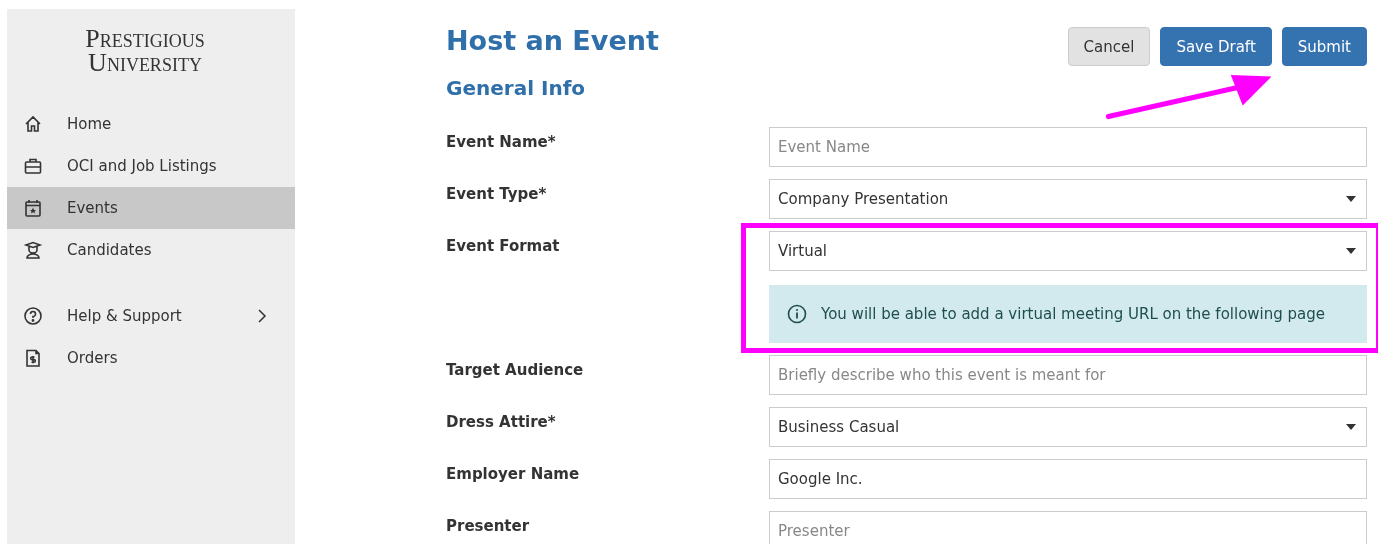 The width and height of the screenshot is (1378, 544). Describe the element at coordinates (1324, 46) in the screenshot. I see `primary-button: Submit` at that location.